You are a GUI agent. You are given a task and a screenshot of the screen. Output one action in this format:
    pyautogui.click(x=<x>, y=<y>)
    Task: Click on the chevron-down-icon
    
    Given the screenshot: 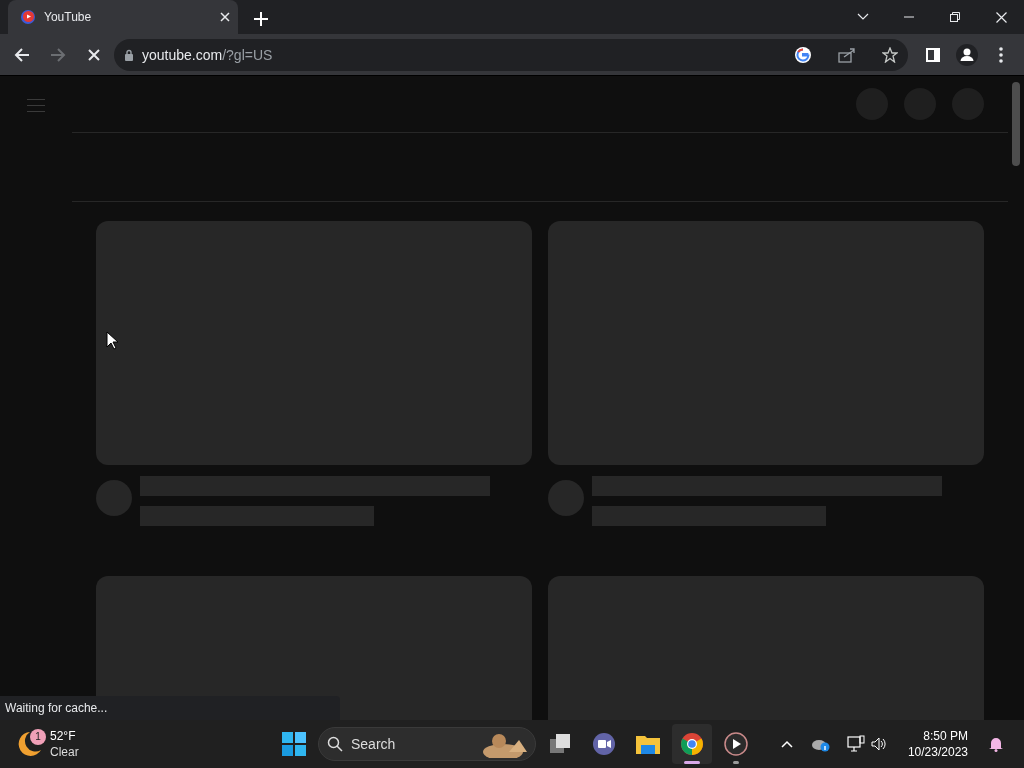 What is the action you would take?
    pyautogui.click(x=863, y=17)
    